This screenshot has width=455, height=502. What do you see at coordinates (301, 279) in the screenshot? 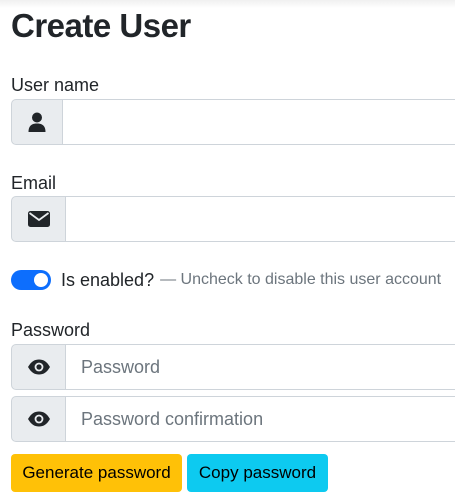
I see `enabled-help-text: — Uncheck to disable this user account` at bounding box center [301, 279].